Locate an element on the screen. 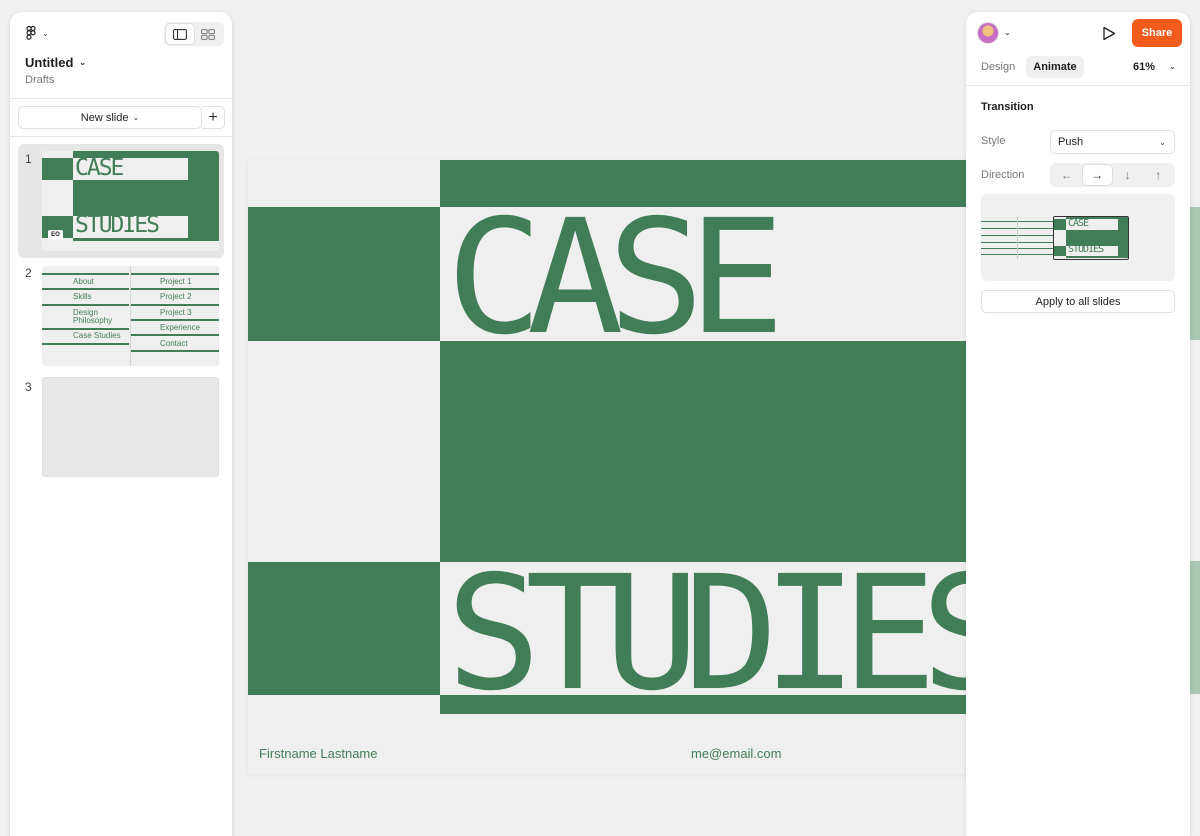 This screenshot has height=836, width=1200. slide-footer-name: Firstname Lastname is located at coordinates (318, 753).